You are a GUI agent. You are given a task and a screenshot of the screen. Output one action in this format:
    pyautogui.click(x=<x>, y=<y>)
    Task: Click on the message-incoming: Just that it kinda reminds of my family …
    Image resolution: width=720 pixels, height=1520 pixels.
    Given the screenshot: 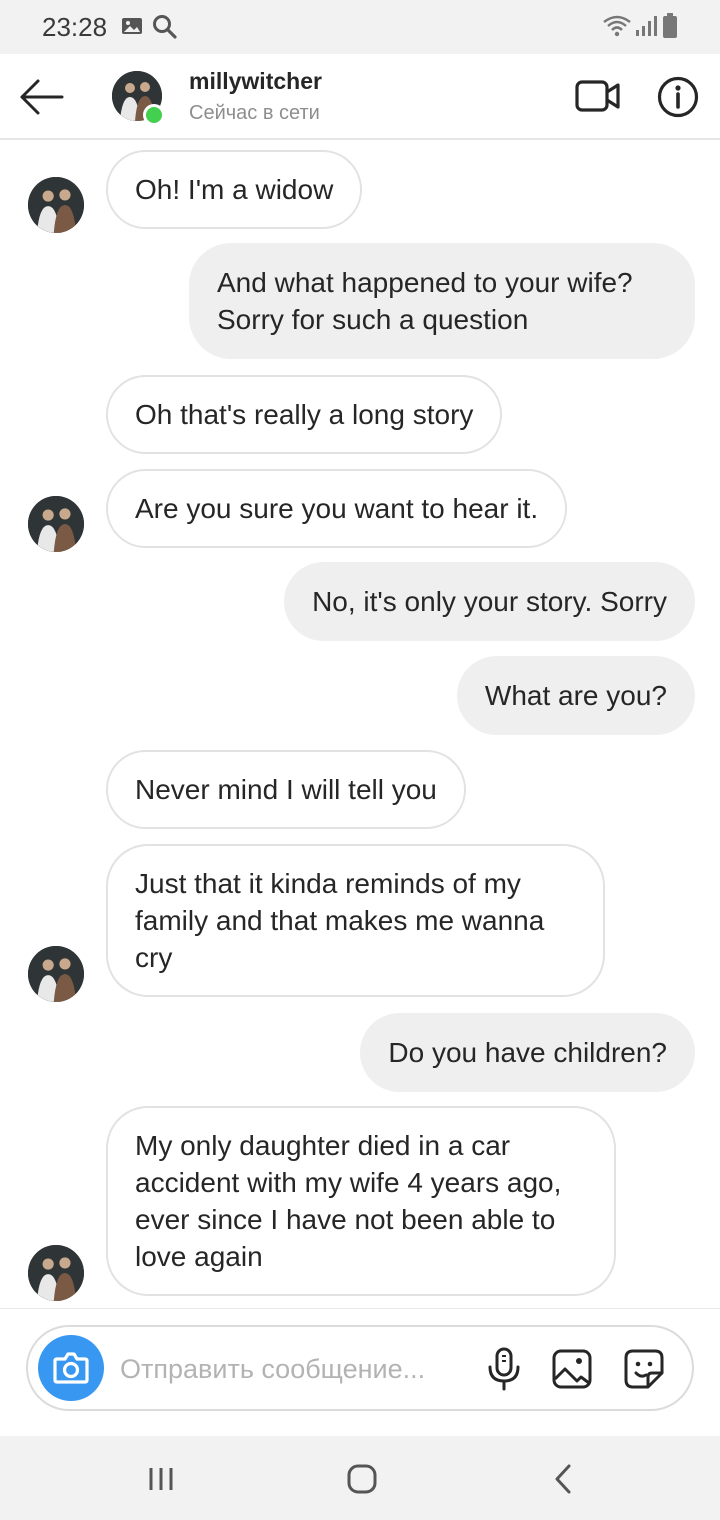 What is the action you would take?
    pyautogui.click(x=355, y=920)
    